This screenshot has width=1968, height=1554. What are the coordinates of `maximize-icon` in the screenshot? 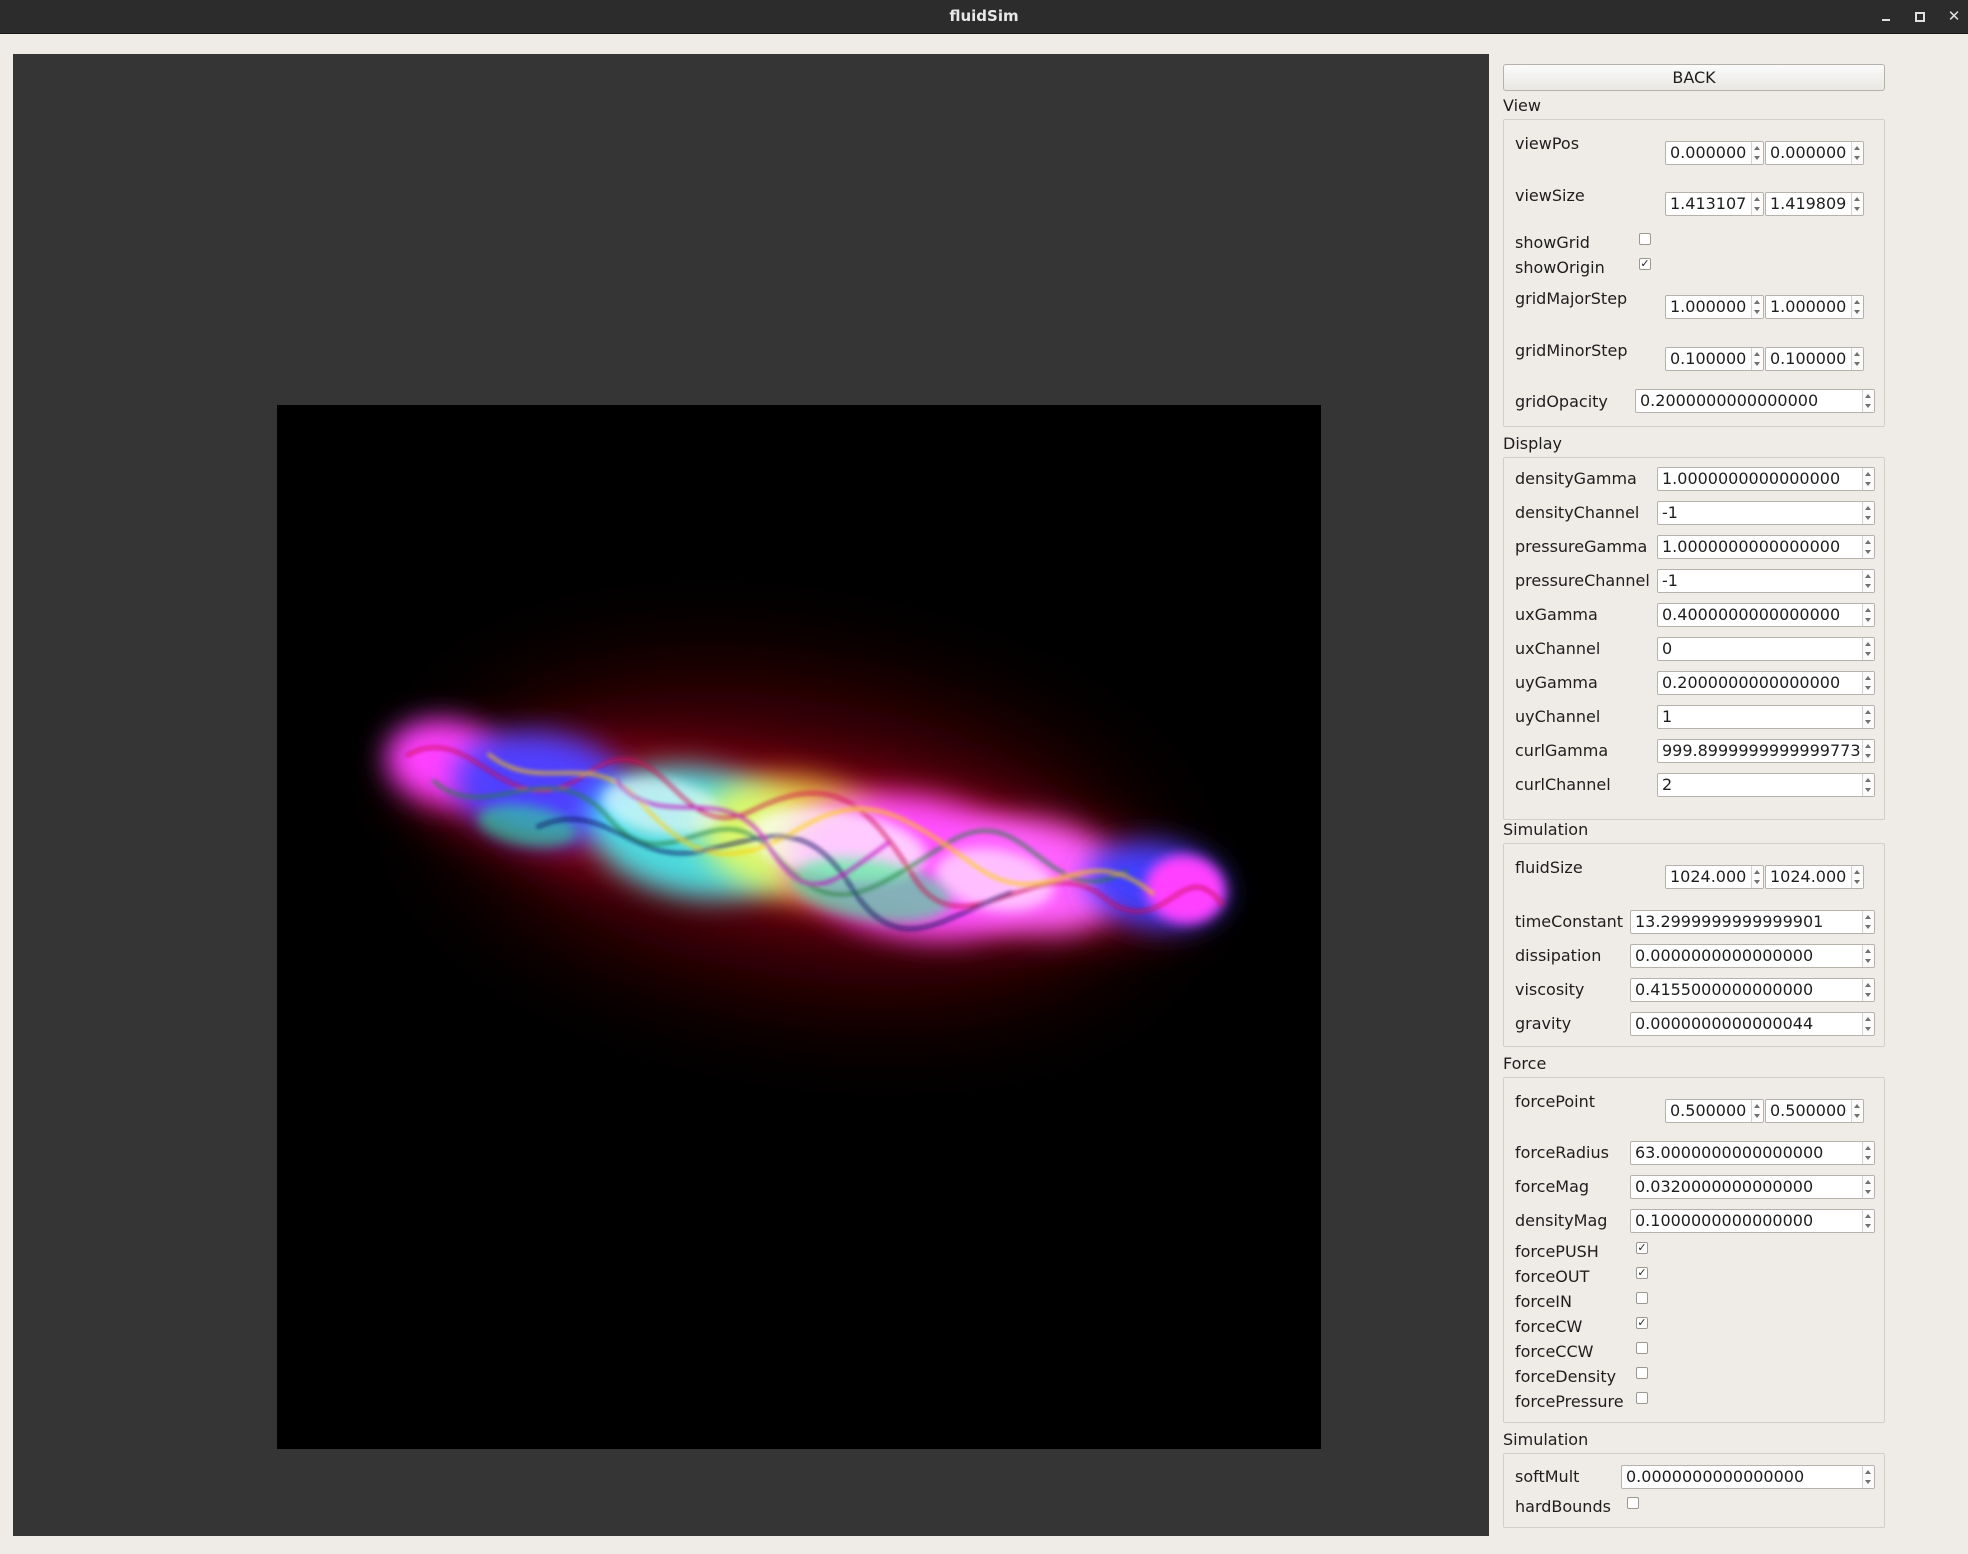 It's located at (1920, 16).